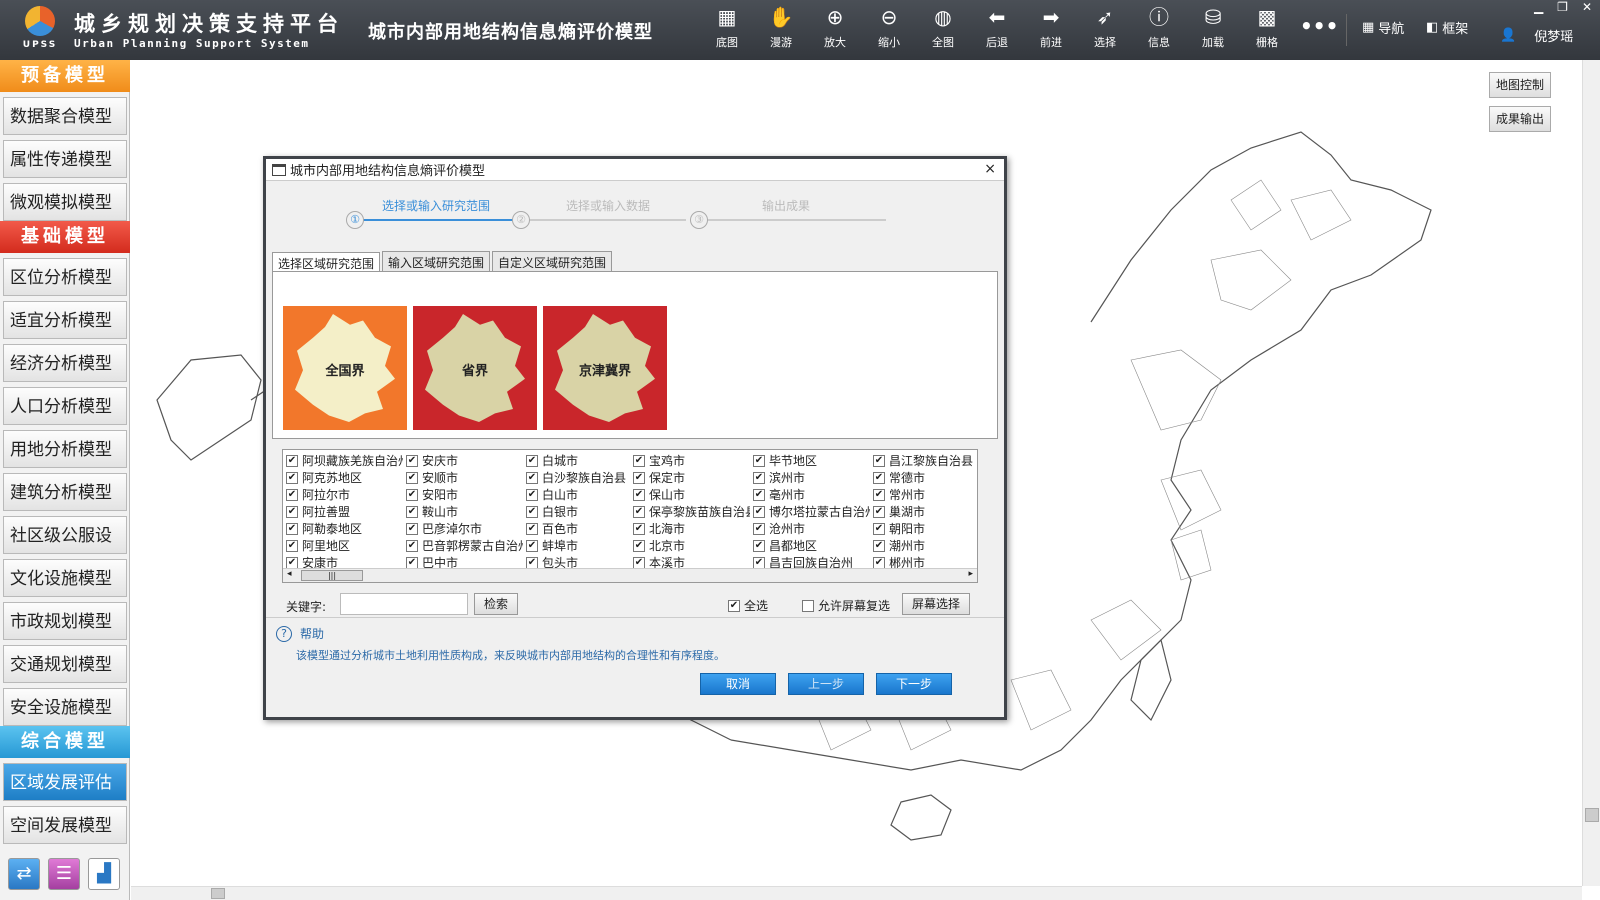 This screenshot has width=1600, height=900. Describe the element at coordinates (1319, 26) in the screenshot. I see `more-tools-button: •••` at that location.